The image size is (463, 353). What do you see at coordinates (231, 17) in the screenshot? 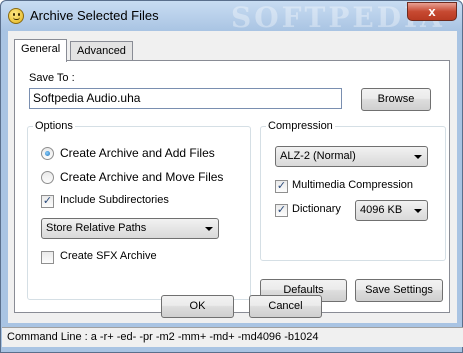
I see `title-bar: Archive Selected Files SOFTPEDIA x` at bounding box center [231, 17].